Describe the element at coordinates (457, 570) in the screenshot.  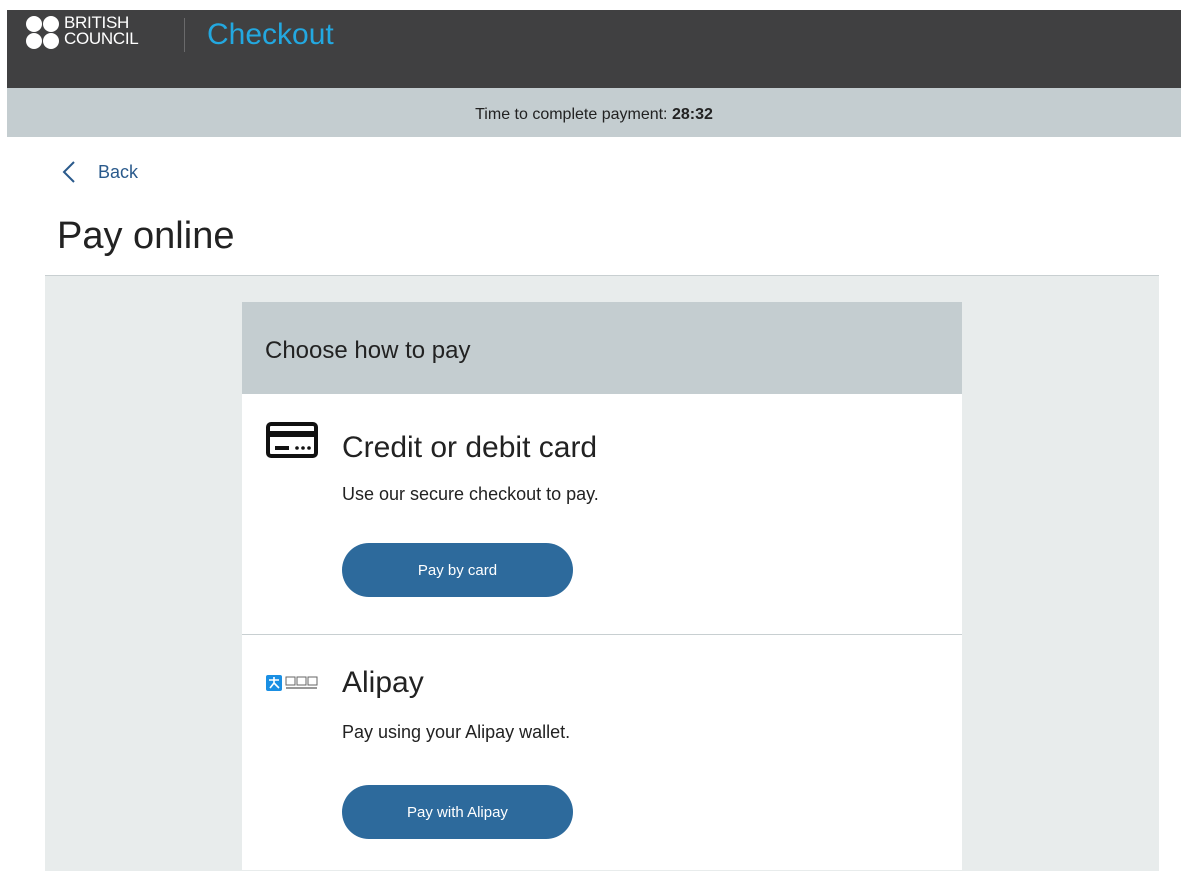
I see `pay-by-card-button: Pay by card` at that location.